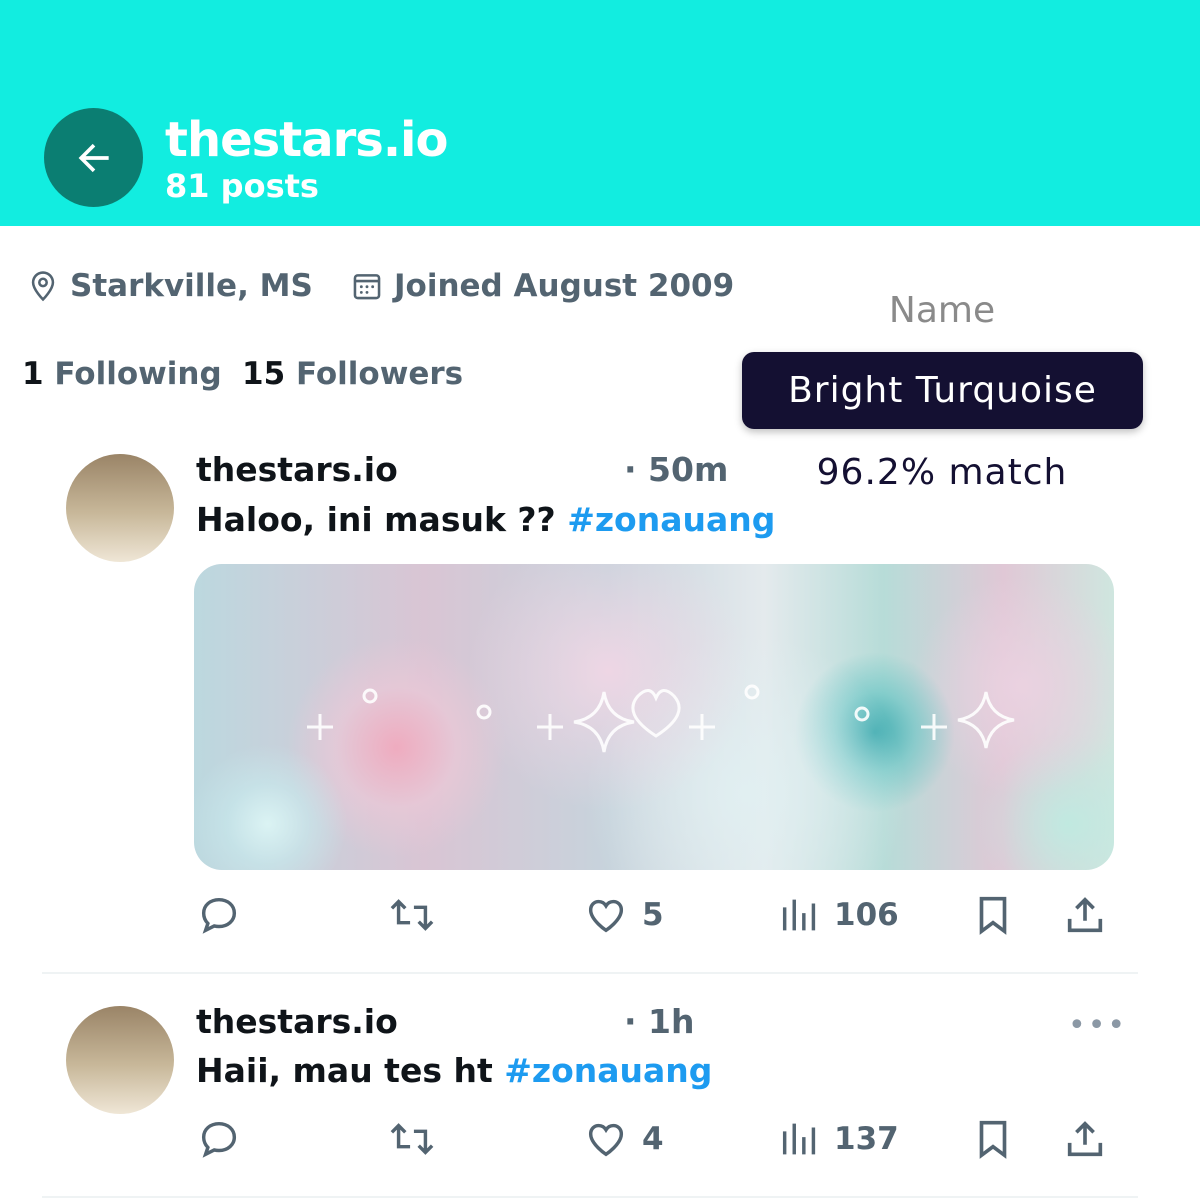  I want to click on following-count: 1, so click(33, 374).